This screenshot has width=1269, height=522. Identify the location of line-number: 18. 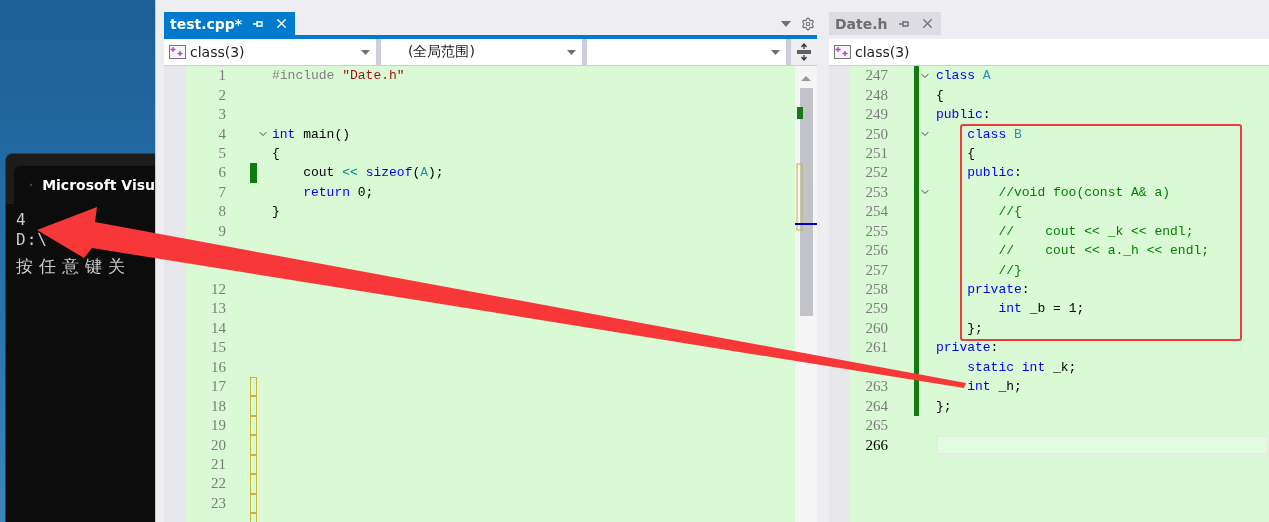
(218, 406).